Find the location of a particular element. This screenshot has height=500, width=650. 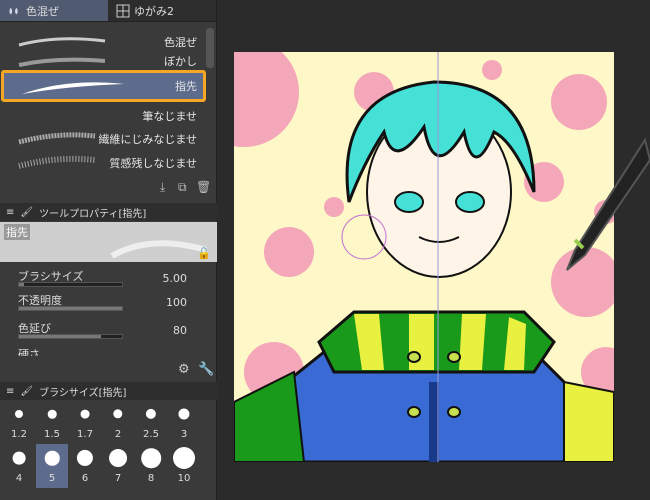

brush-size-cell: 6 is located at coordinates (85, 466).